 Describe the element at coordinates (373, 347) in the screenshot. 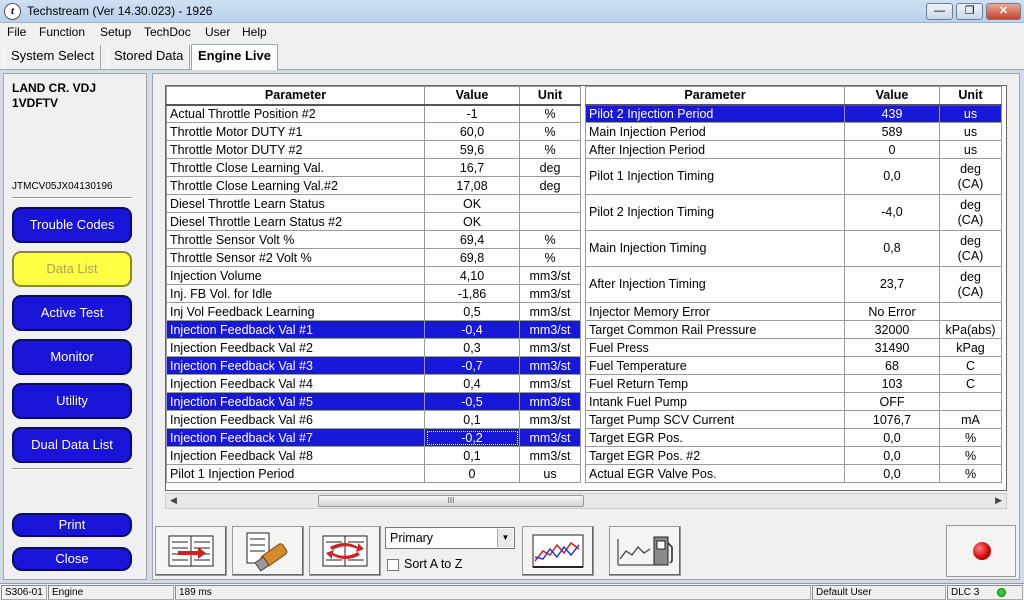

I see `table-row: Injection Feedback Val #2 0,3 mm3/st` at that location.